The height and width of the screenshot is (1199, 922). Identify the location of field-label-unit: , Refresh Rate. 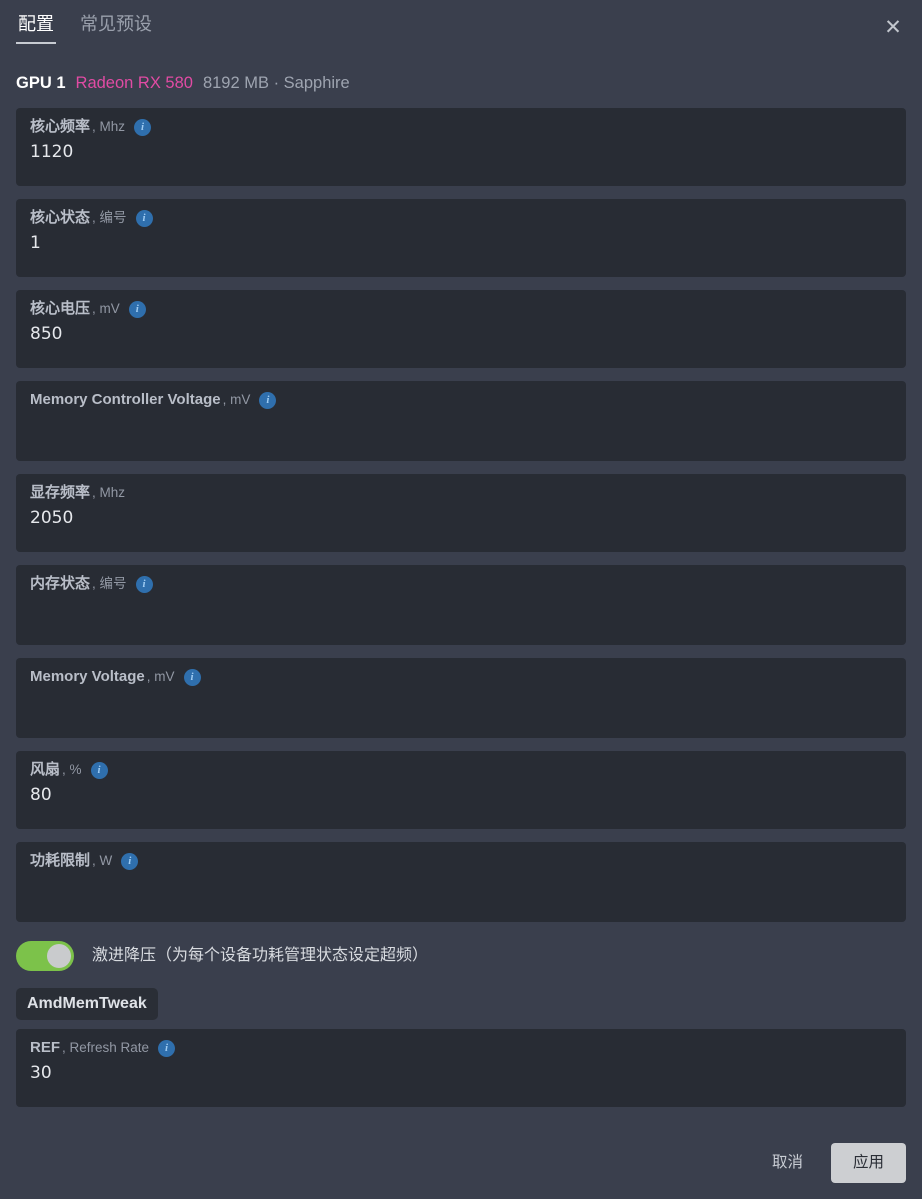
(106, 1047).